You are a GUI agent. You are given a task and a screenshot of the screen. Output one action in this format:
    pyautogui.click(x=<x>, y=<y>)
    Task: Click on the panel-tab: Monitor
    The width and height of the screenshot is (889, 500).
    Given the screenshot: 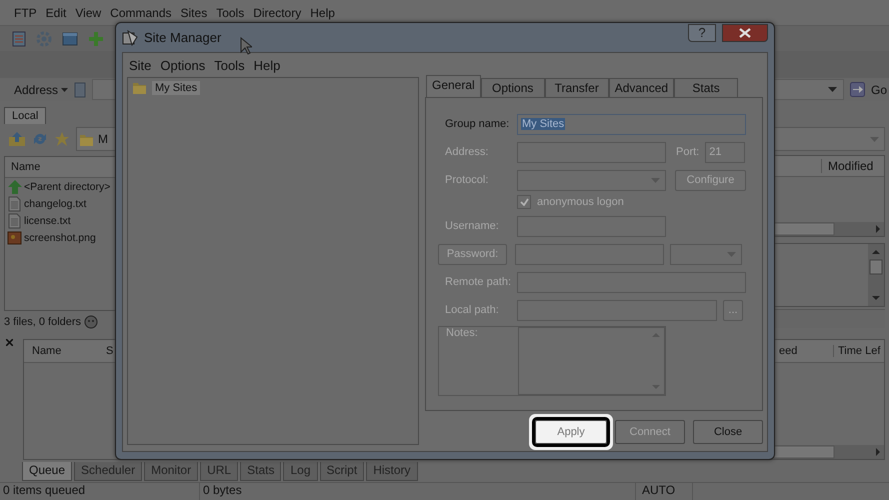 What is the action you would take?
    pyautogui.click(x=171, y=471)
    